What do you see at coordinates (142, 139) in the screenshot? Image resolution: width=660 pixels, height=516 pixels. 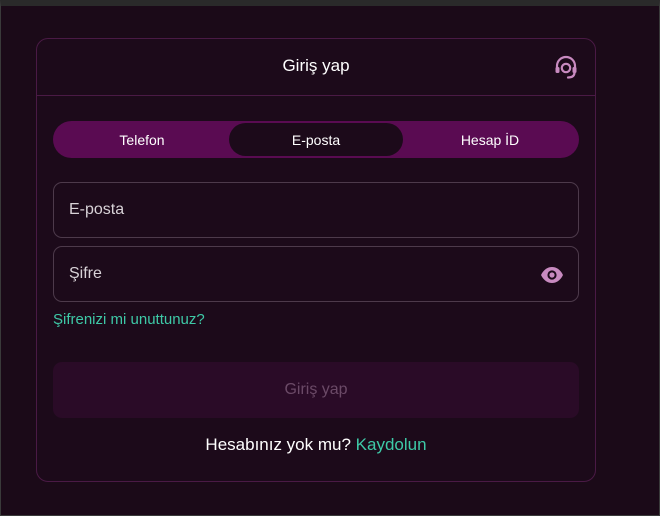 I see `tab-phone: Telefon` at bounding box center [142, 139].